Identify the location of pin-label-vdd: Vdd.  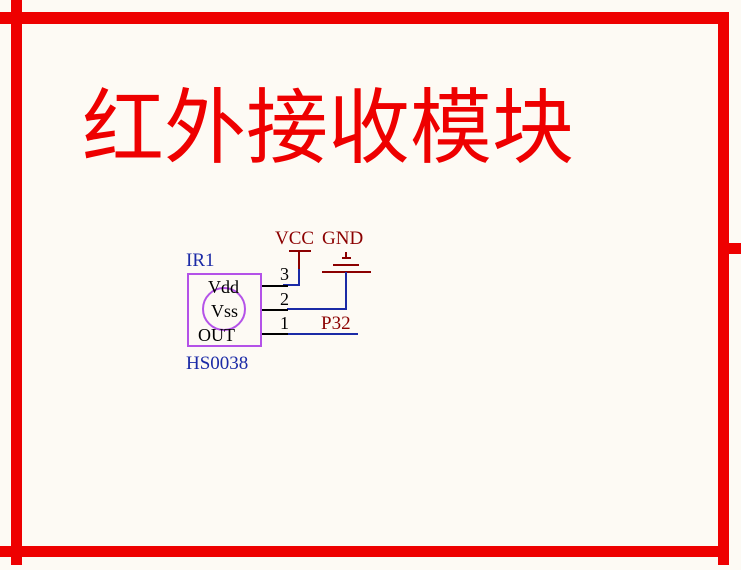
(223, 287).